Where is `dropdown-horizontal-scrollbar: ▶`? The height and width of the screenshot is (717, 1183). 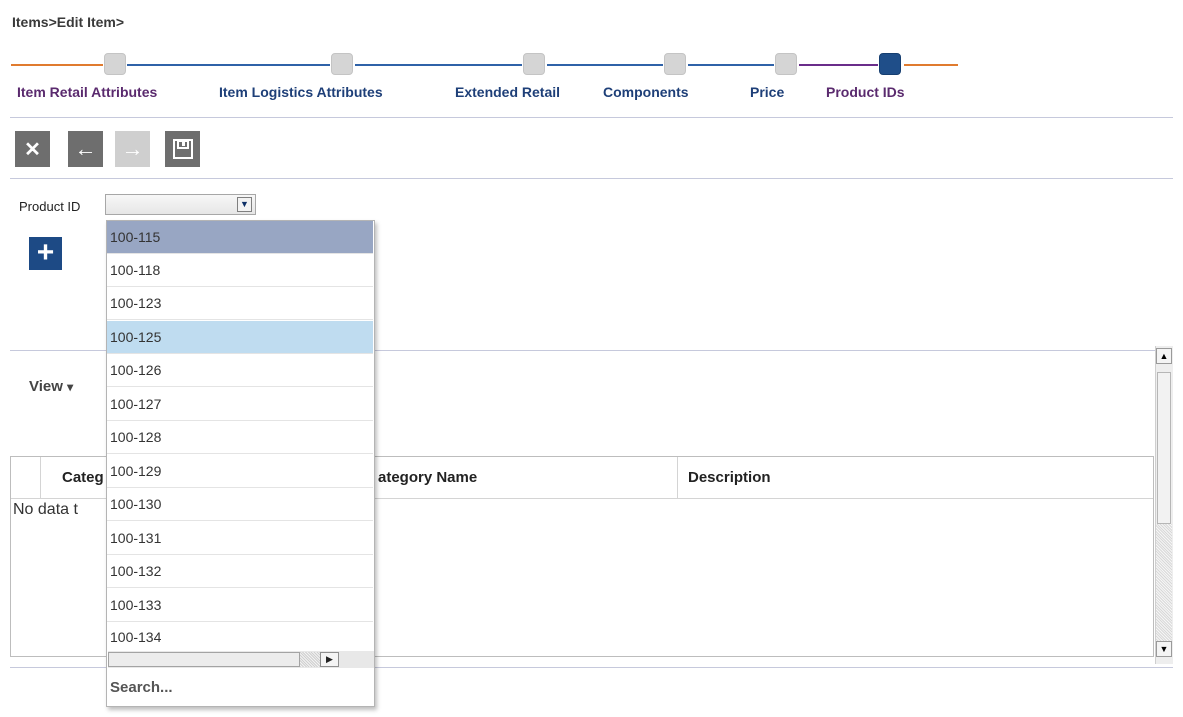
dropdown-horizontal-scrollbar: ▶ is located at coordinates (241, 659).